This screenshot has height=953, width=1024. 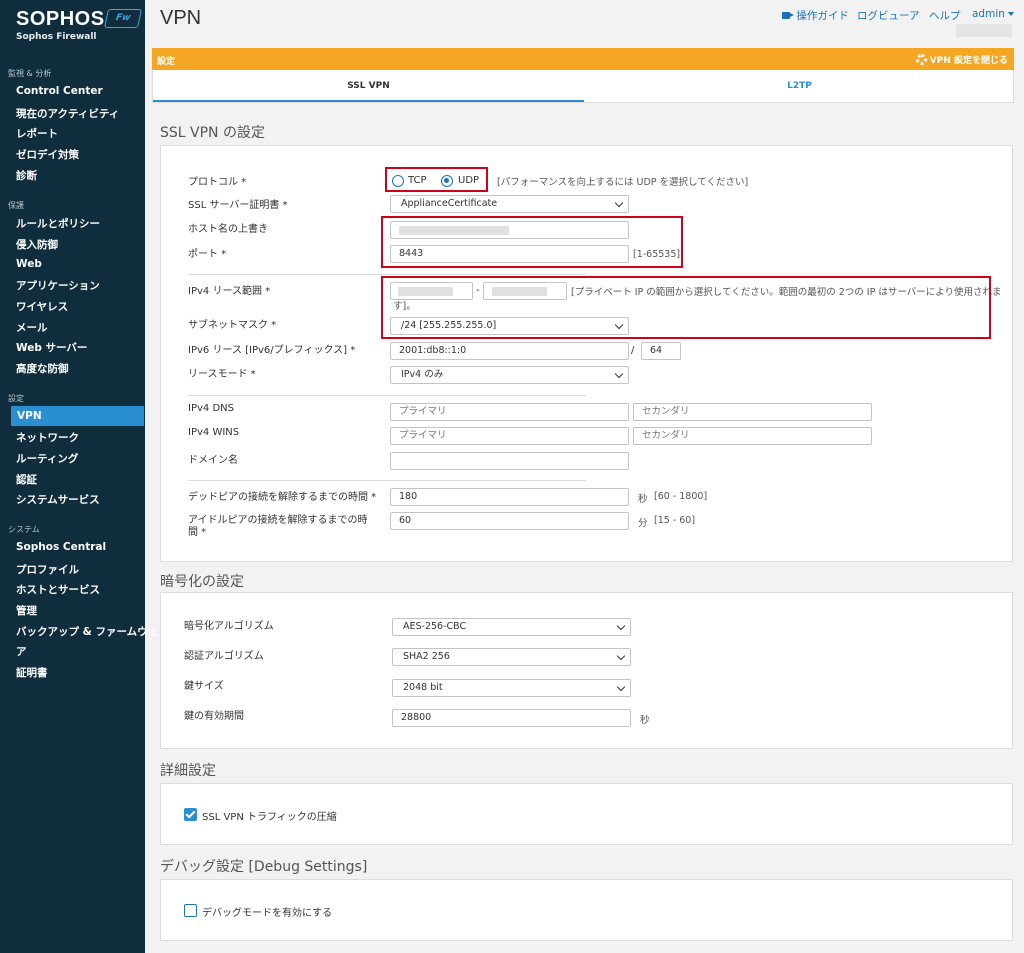 I want to click on dead-peer-hint: [60 - 1800], so click(x=681, y=496).